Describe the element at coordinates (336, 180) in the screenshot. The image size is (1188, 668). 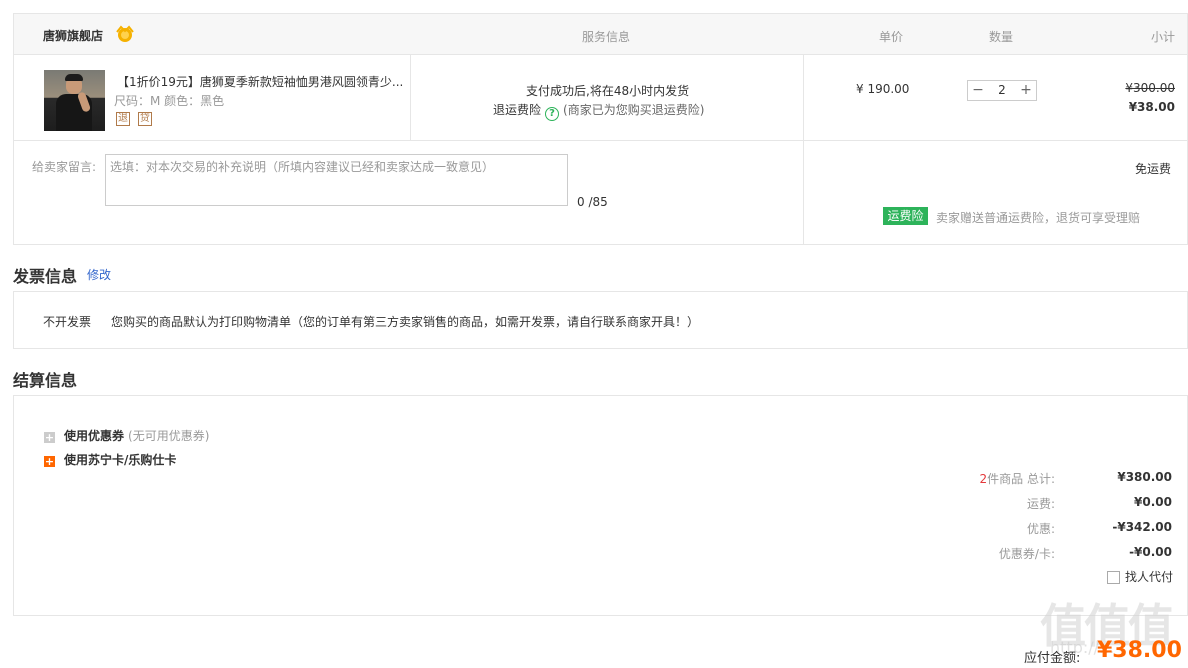
I see `seller-message-input` at that location.